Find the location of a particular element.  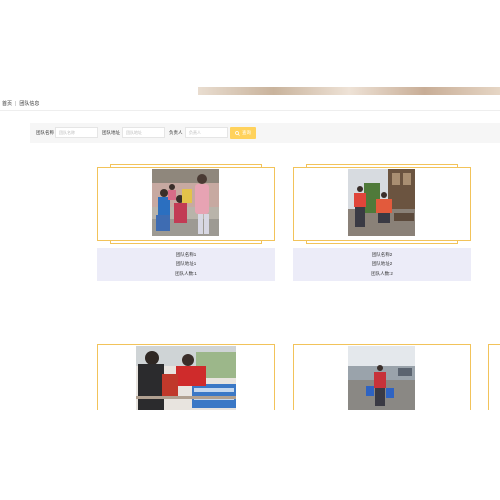

team-address: 团队地址1 is located at coordinates (186, 264).